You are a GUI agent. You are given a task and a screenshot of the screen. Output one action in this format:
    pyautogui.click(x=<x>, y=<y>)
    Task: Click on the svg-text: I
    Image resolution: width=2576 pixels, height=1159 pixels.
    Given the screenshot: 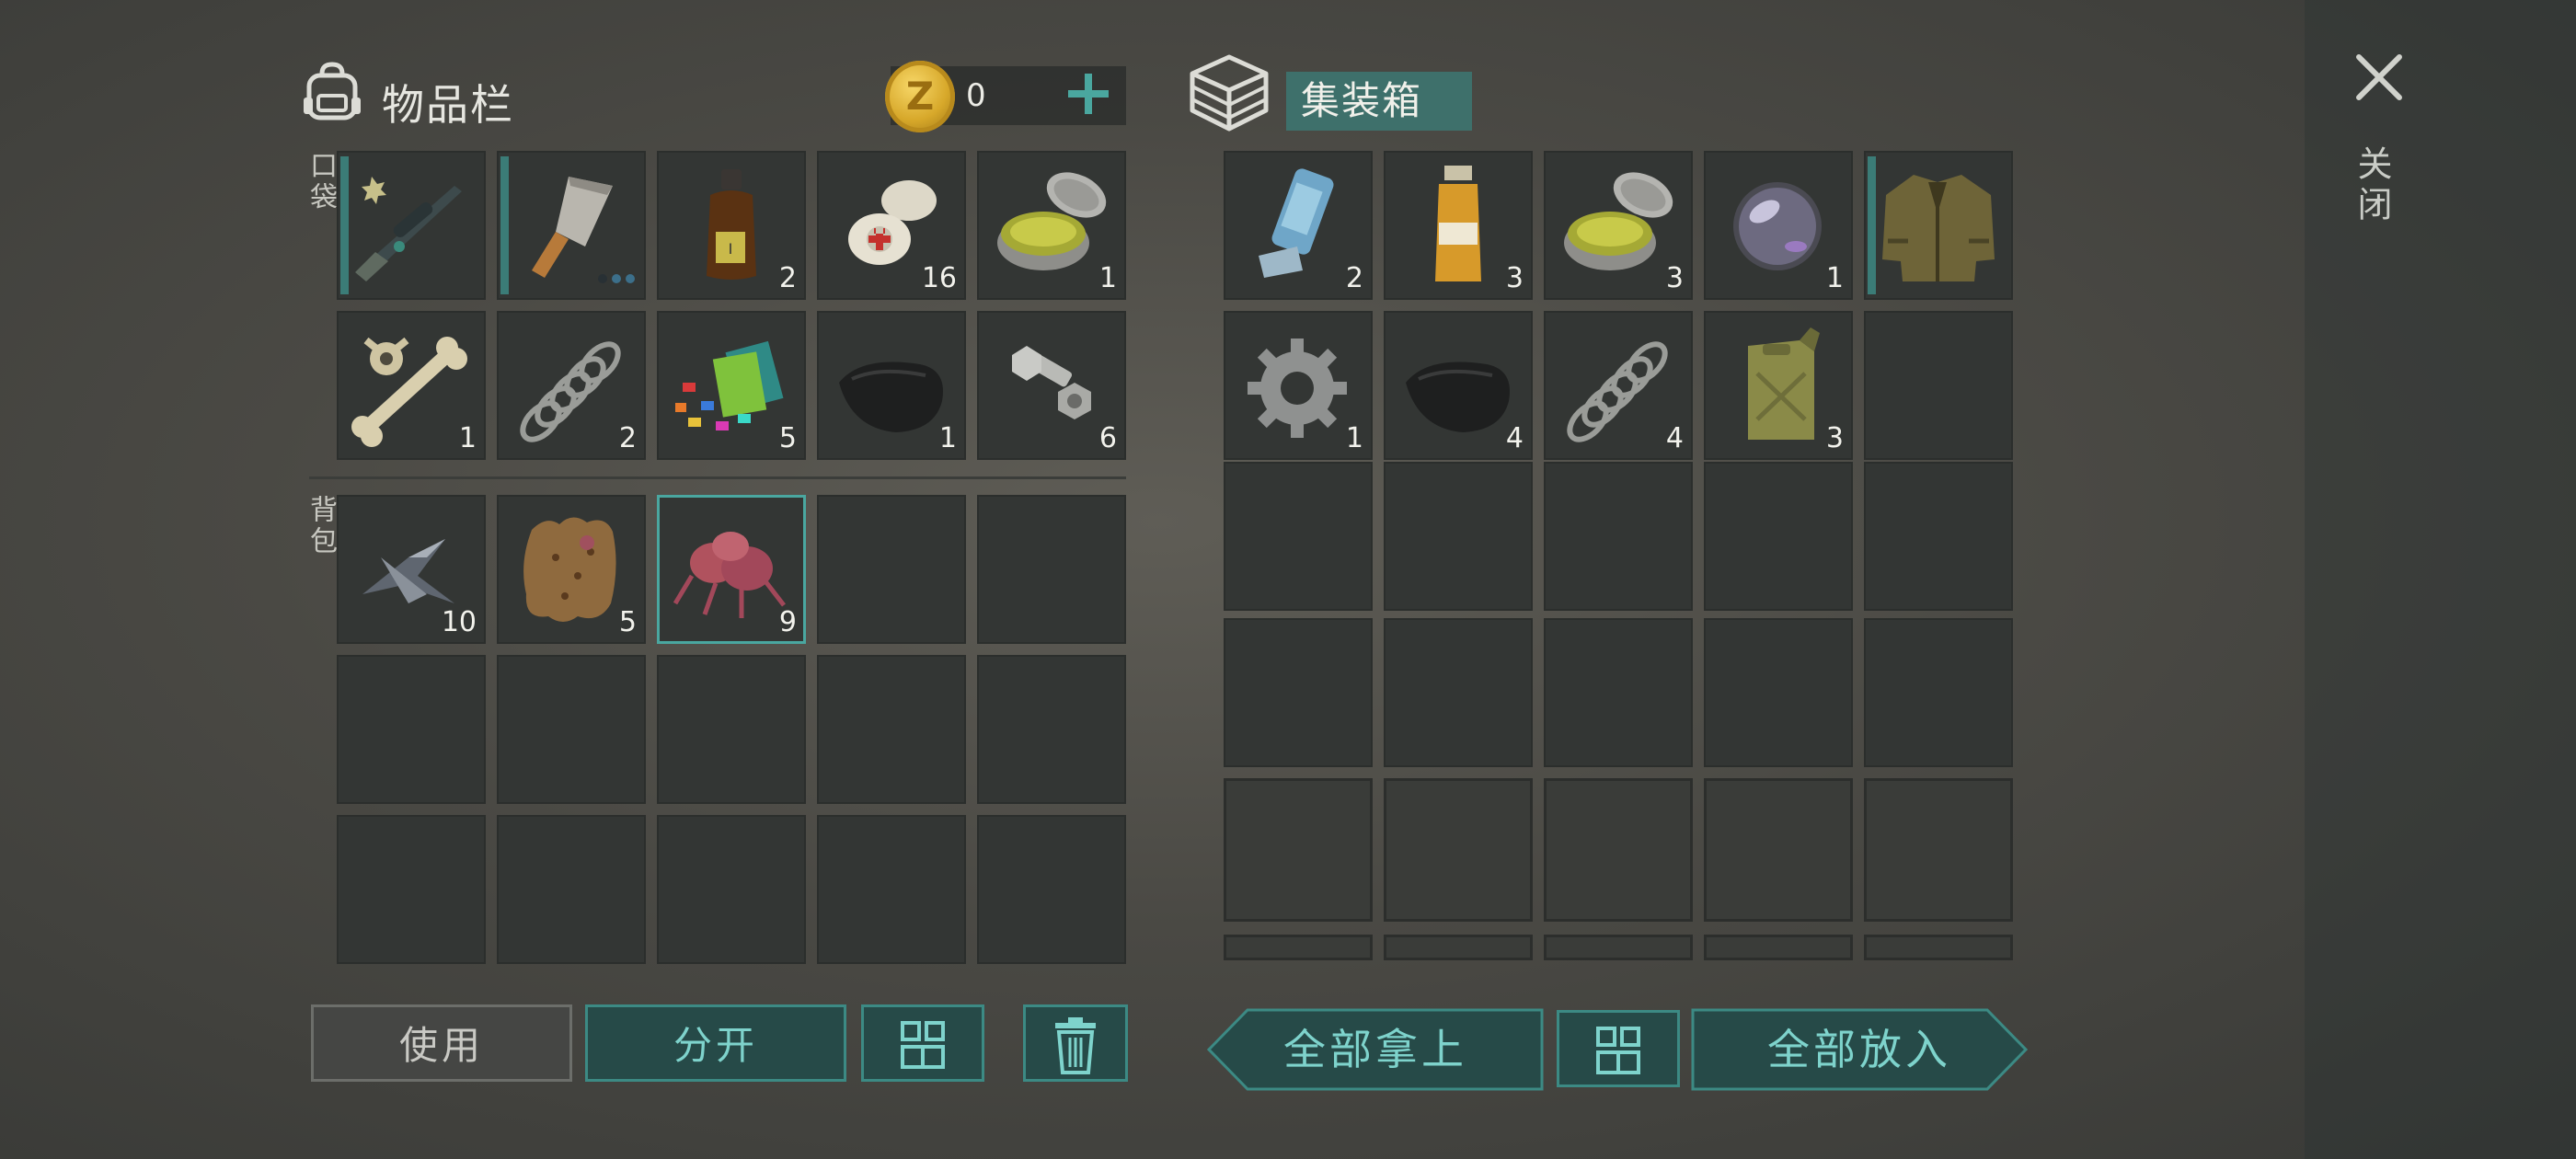 What is the action you would take?
    pyautogui.click(x=731, y=249)
    